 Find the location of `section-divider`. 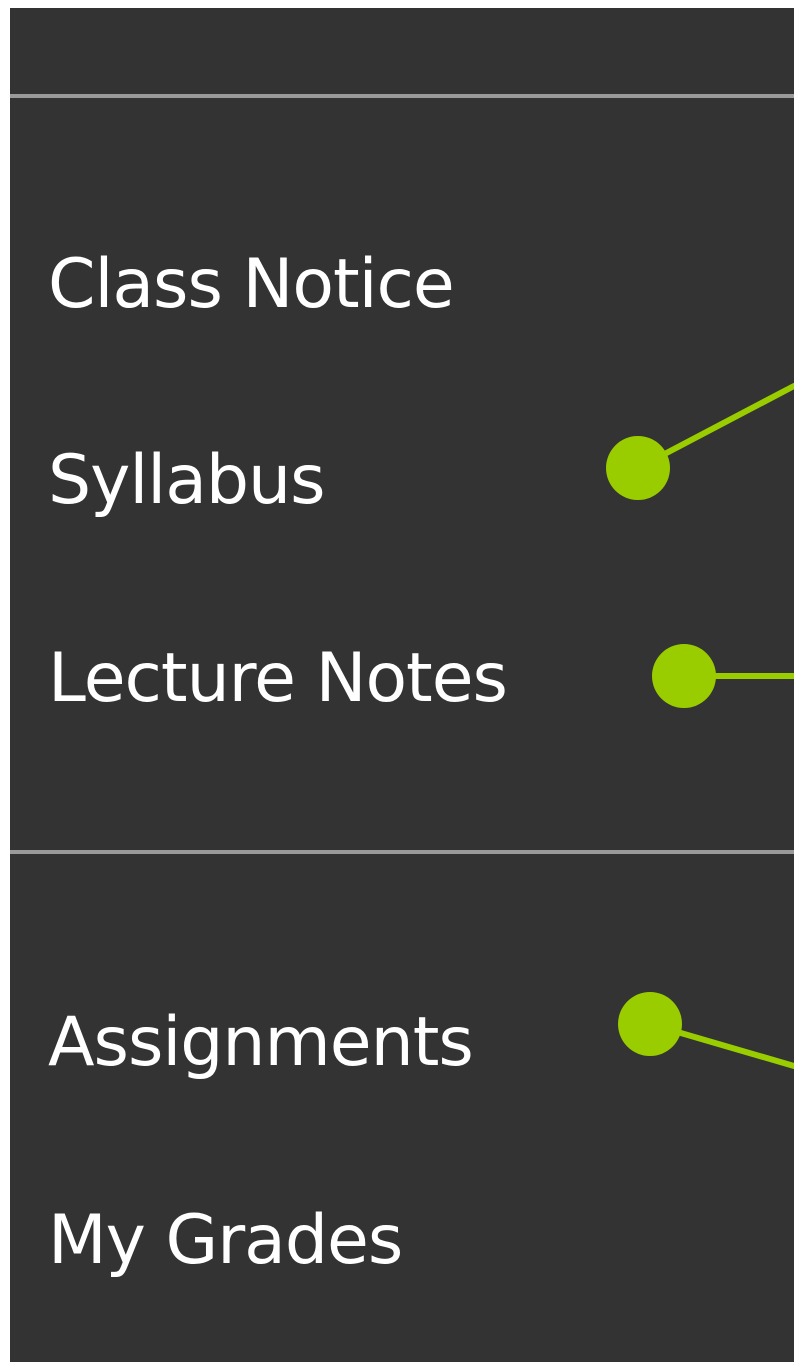

section-divider is located at coordinates (402, 852).